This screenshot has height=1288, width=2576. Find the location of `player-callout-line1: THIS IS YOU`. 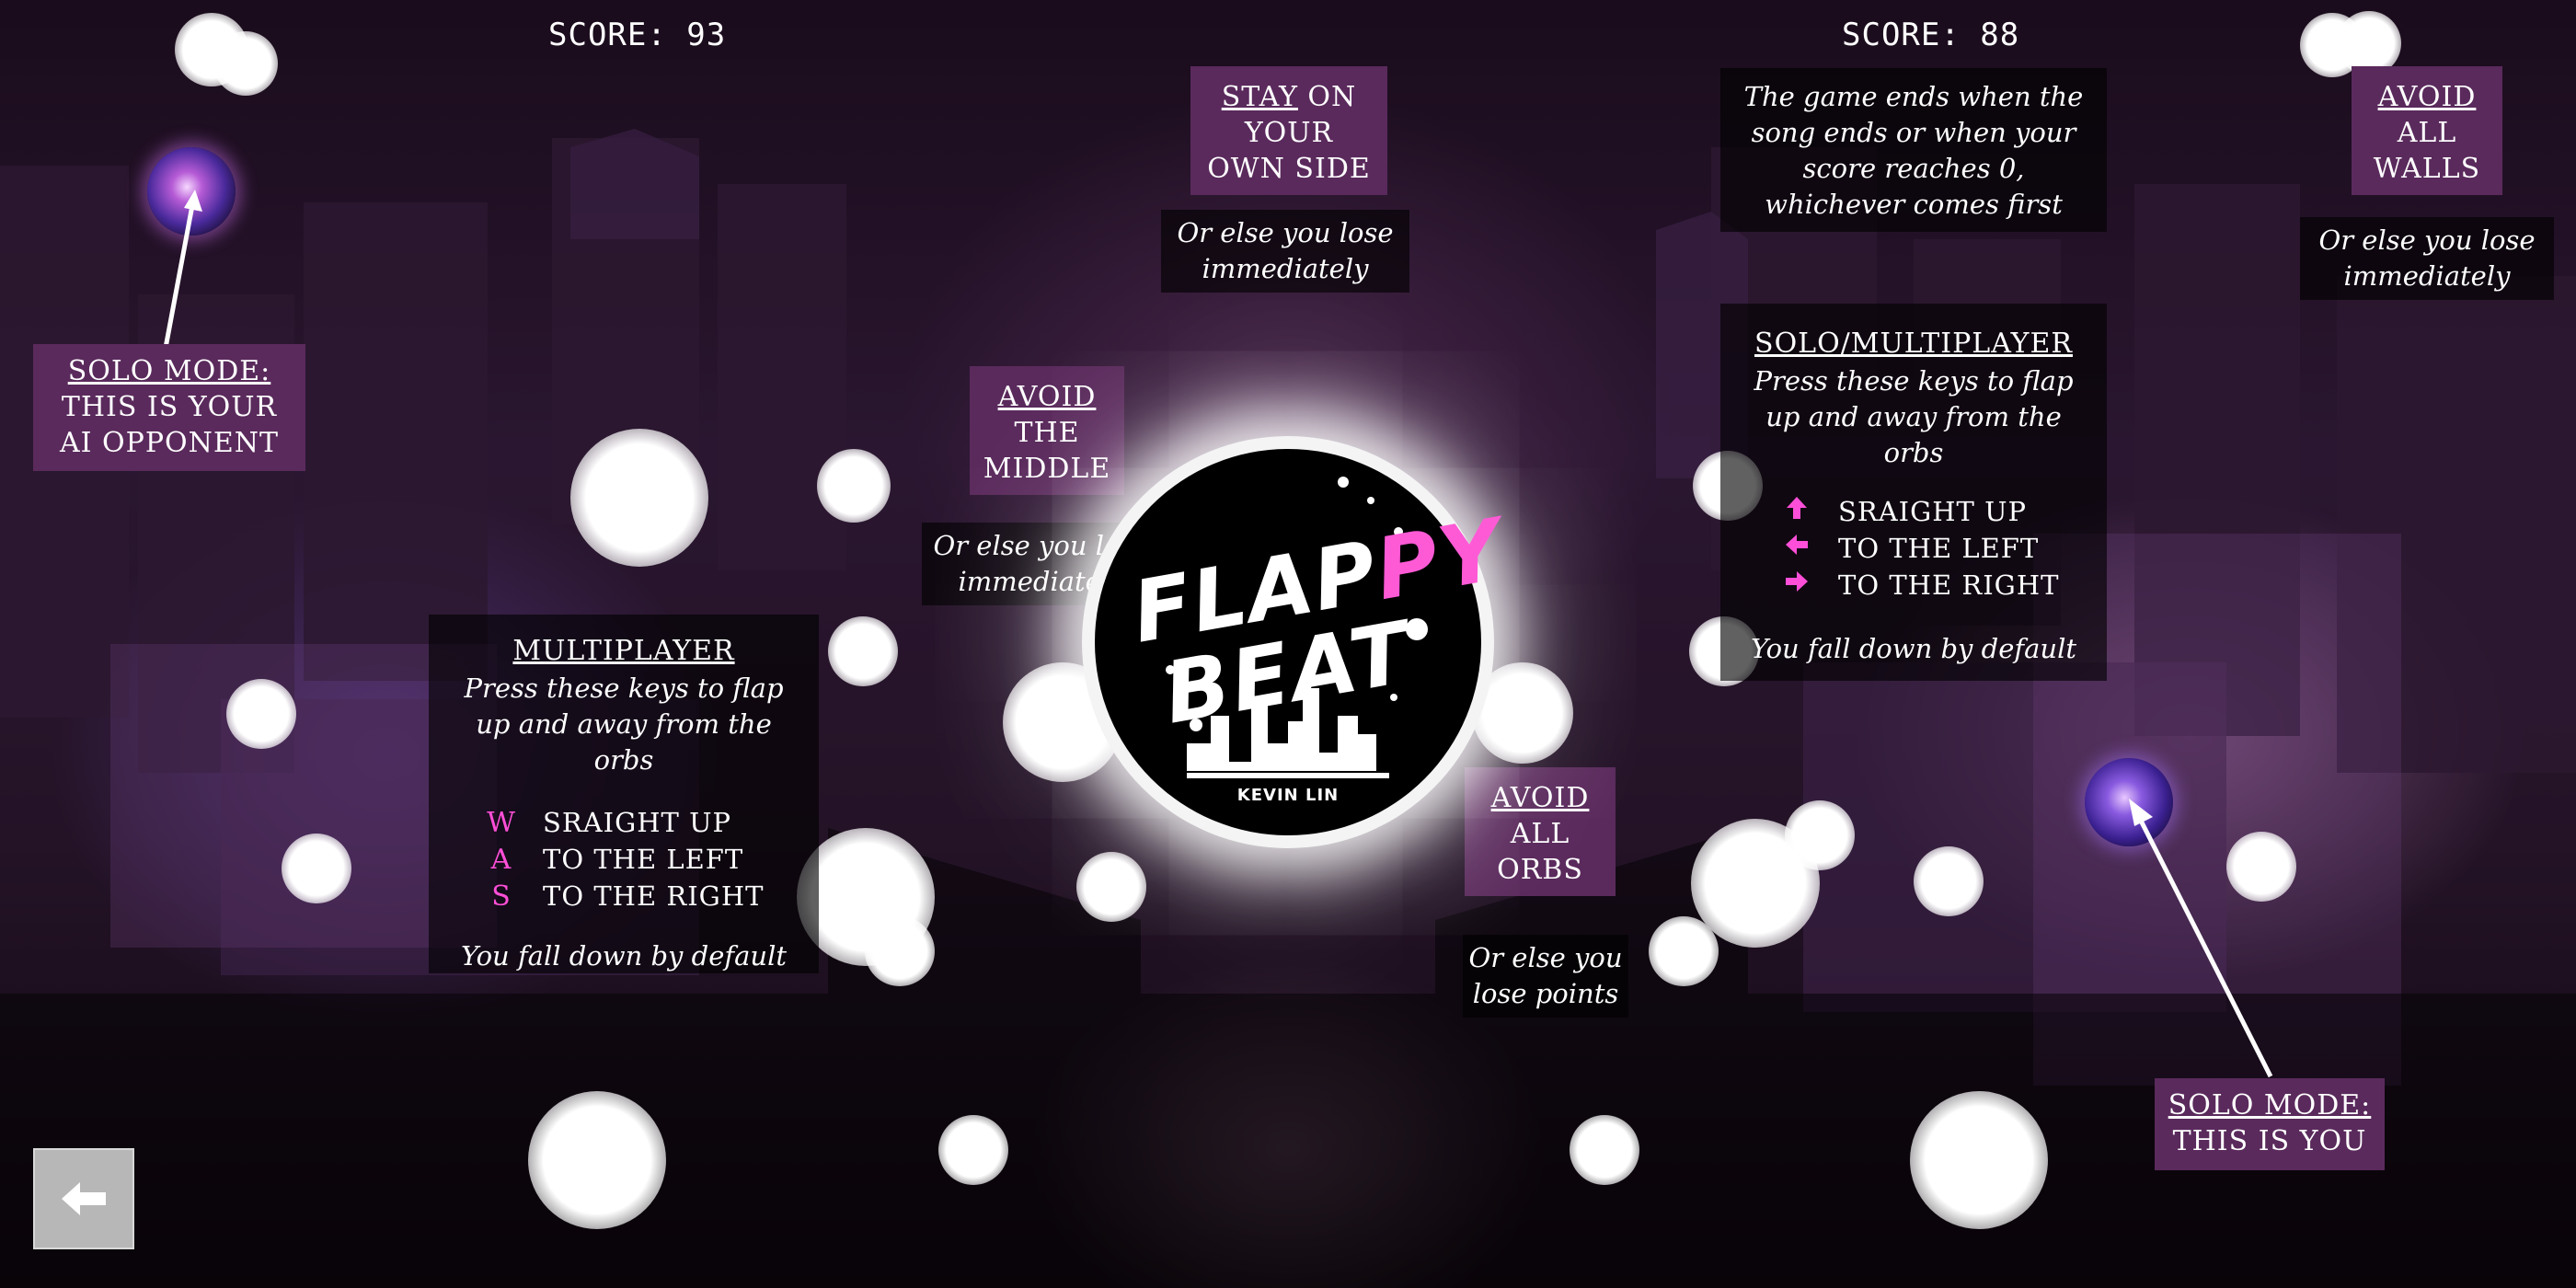

player-callout-line1: THIS IS YOU is located at coordinates (2269, 1141).